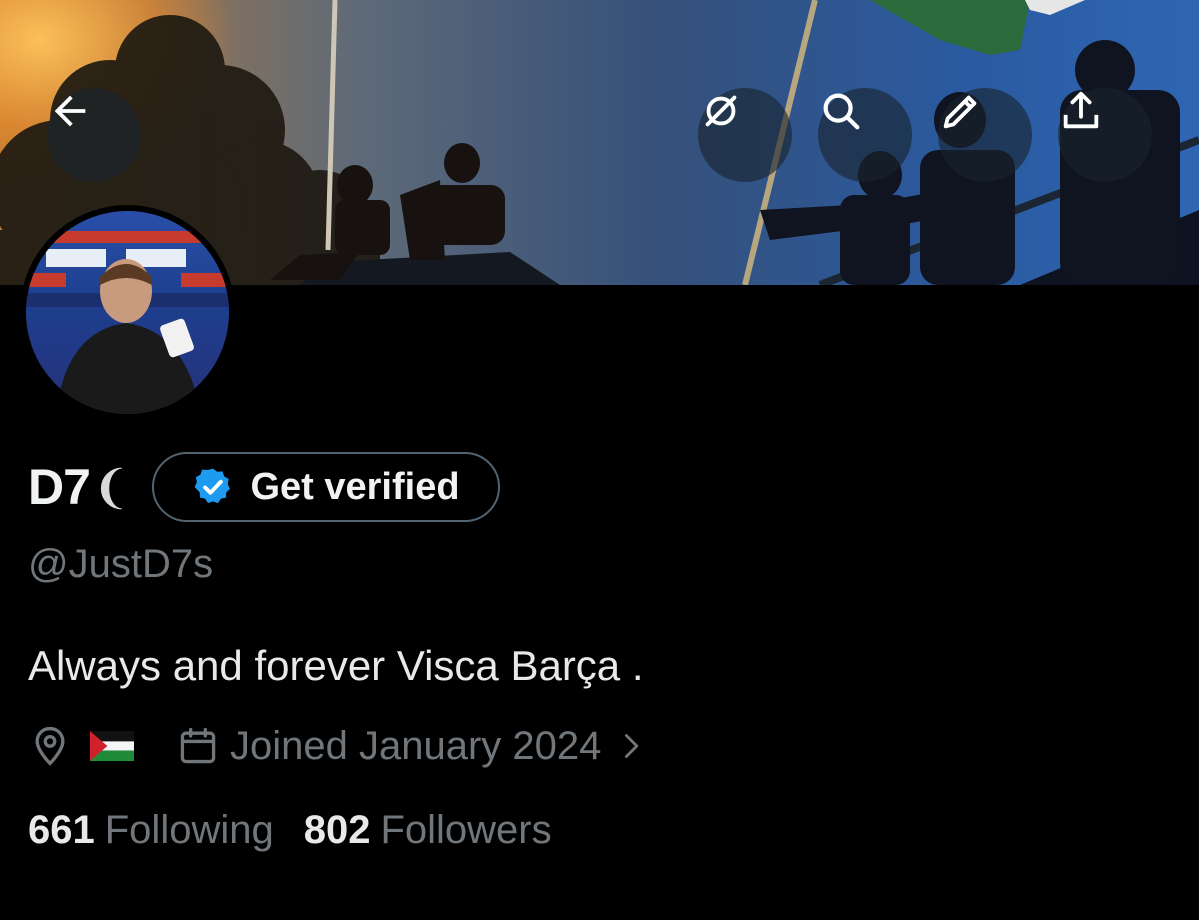 The height and width of the screenshot is (920, 1199). Describe the element at coordinates (1081, 110) in the screenshot. I see `share-icon` at that location.